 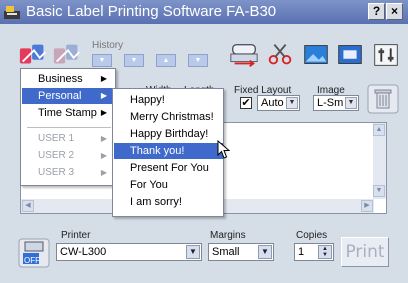 What do you see at coordinates (379, 191) in the screenshot?
I see `scroll-down-icon: ▼` at bounding box center [379, 191].